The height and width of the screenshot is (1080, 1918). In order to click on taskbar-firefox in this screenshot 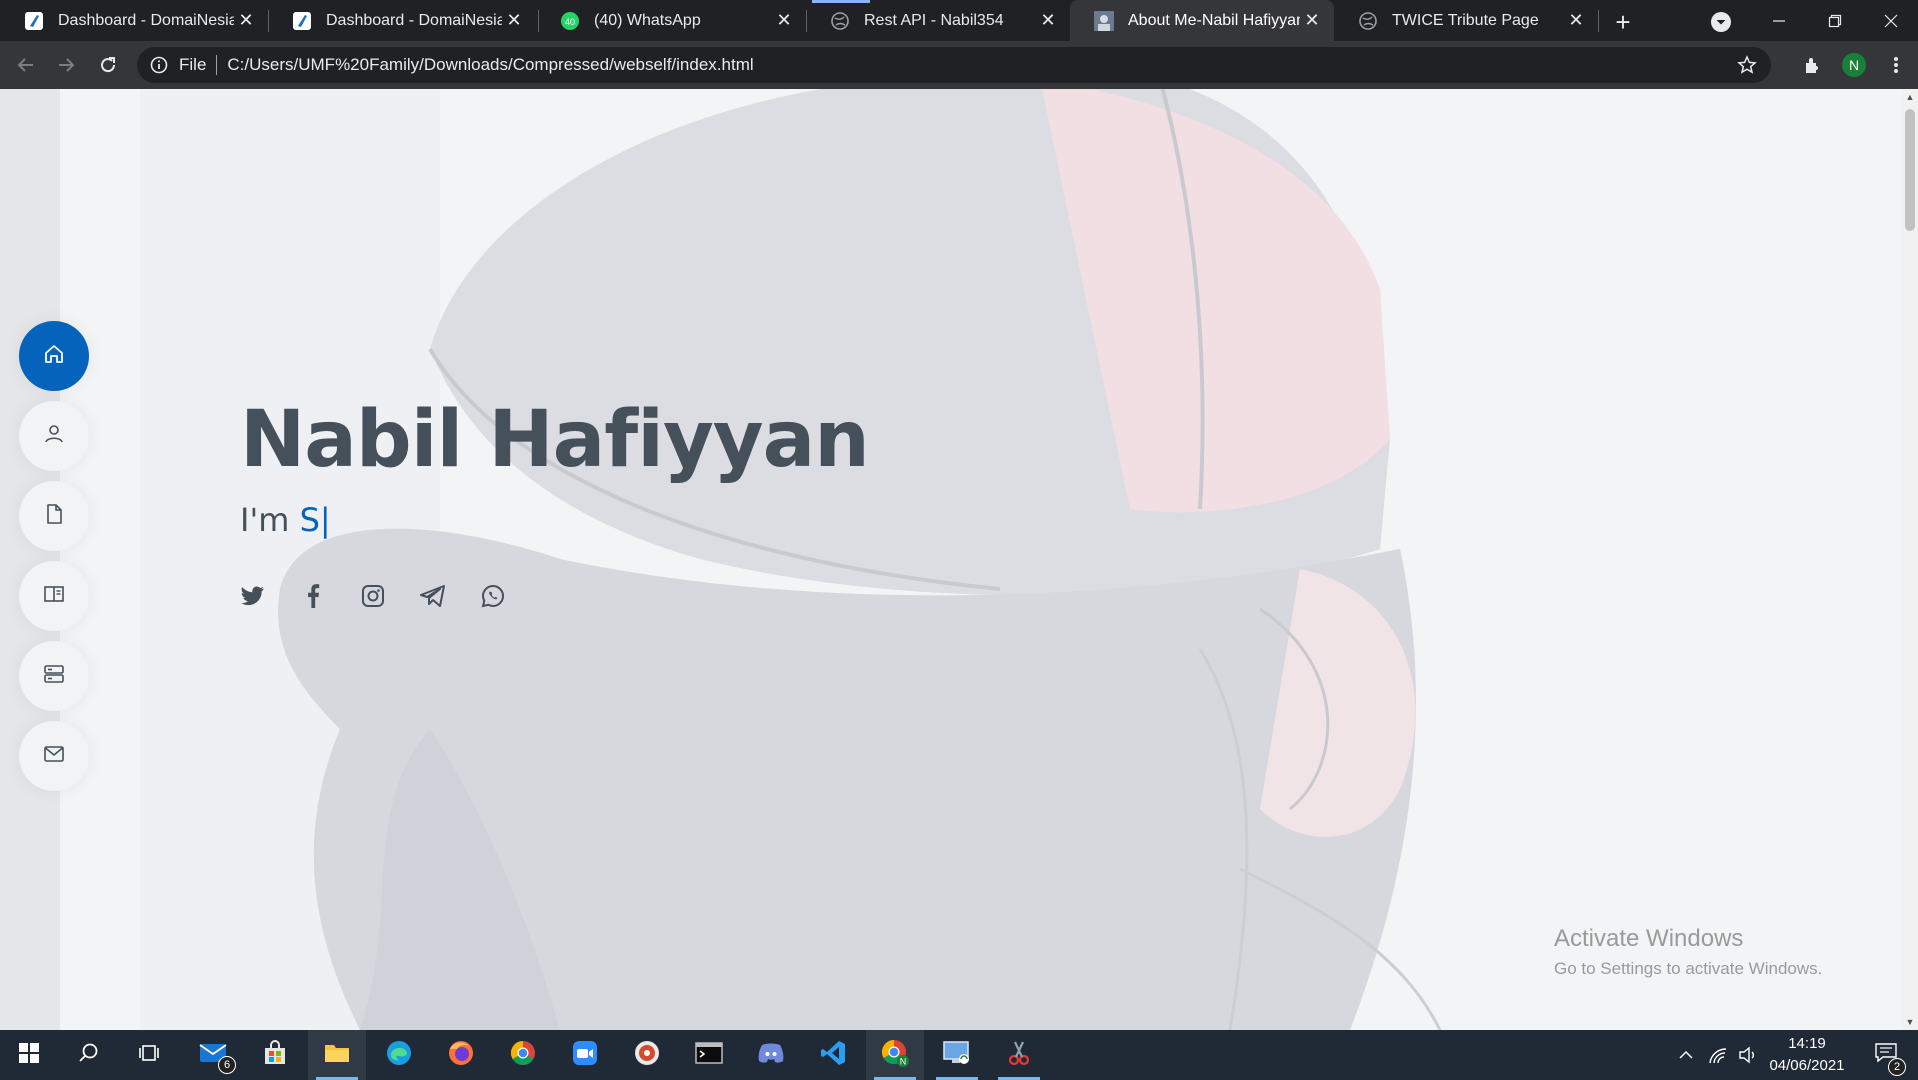, I will do `click(461, 1055)`.